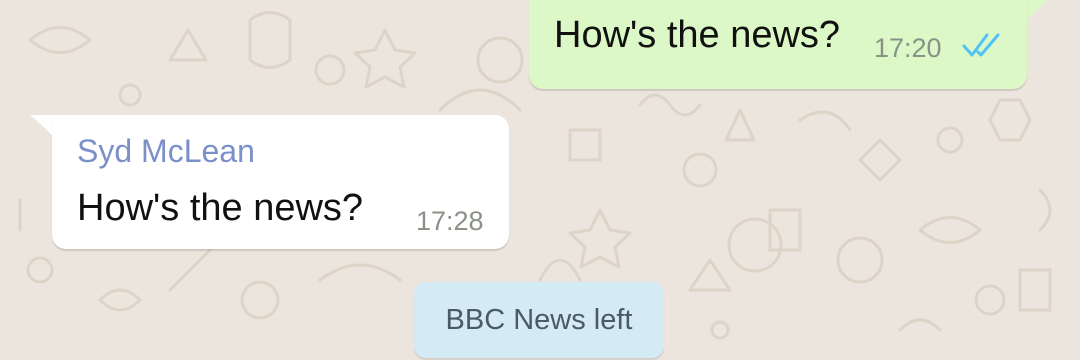  What do you see at coordinates (1036, 11) in the screenshot?
I see `outgoing-bubble-tail` at bounding box center [1036, 11].